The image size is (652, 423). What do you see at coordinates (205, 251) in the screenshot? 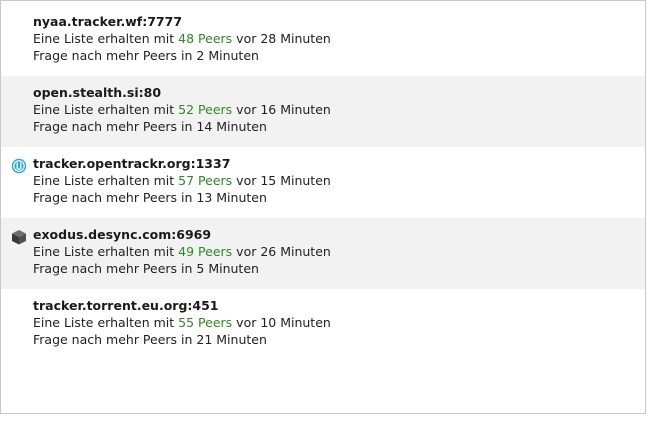
I see `peer-count: 49 Peers` at bounding box center [205, 251].